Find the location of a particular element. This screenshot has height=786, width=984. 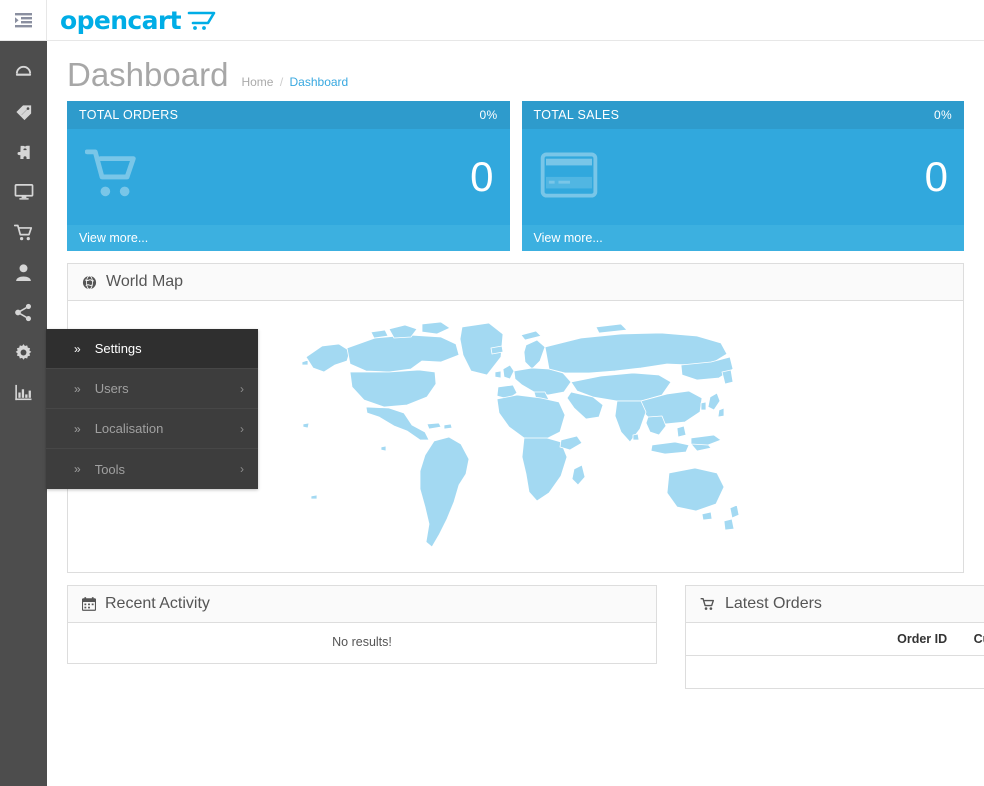

total-sales-value: 0 is located at coordinates (936, 177).